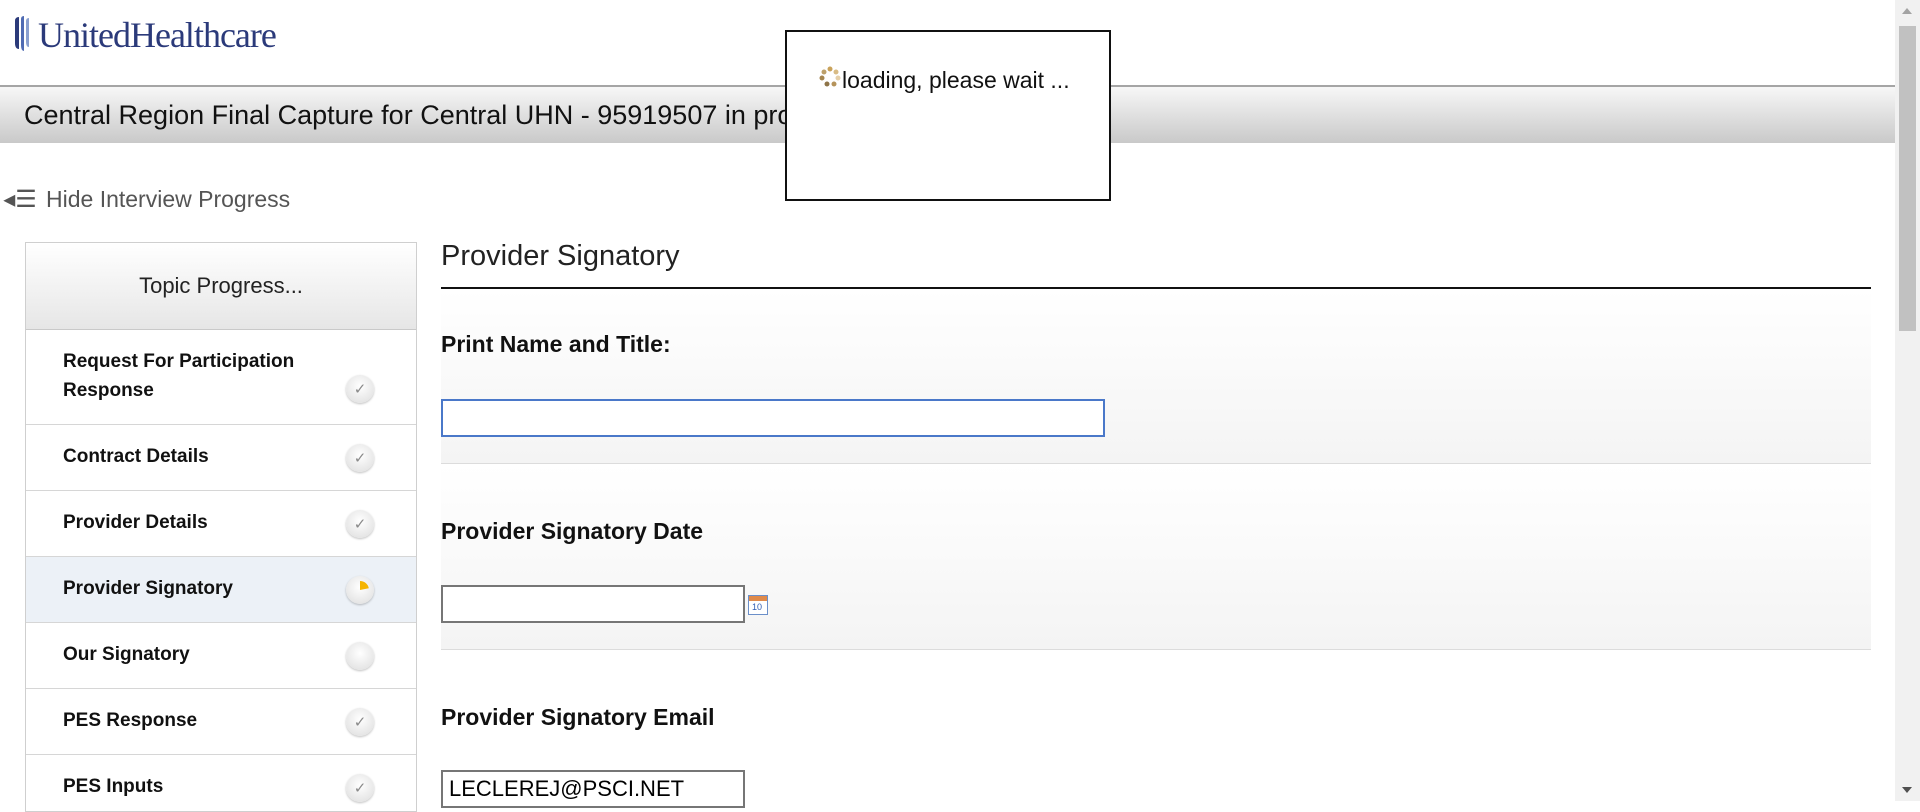 Image resolution: width=1920 pixels, height=812 pixels. I want to click on scroll-down-arrow-icon, so click(1907, 790).